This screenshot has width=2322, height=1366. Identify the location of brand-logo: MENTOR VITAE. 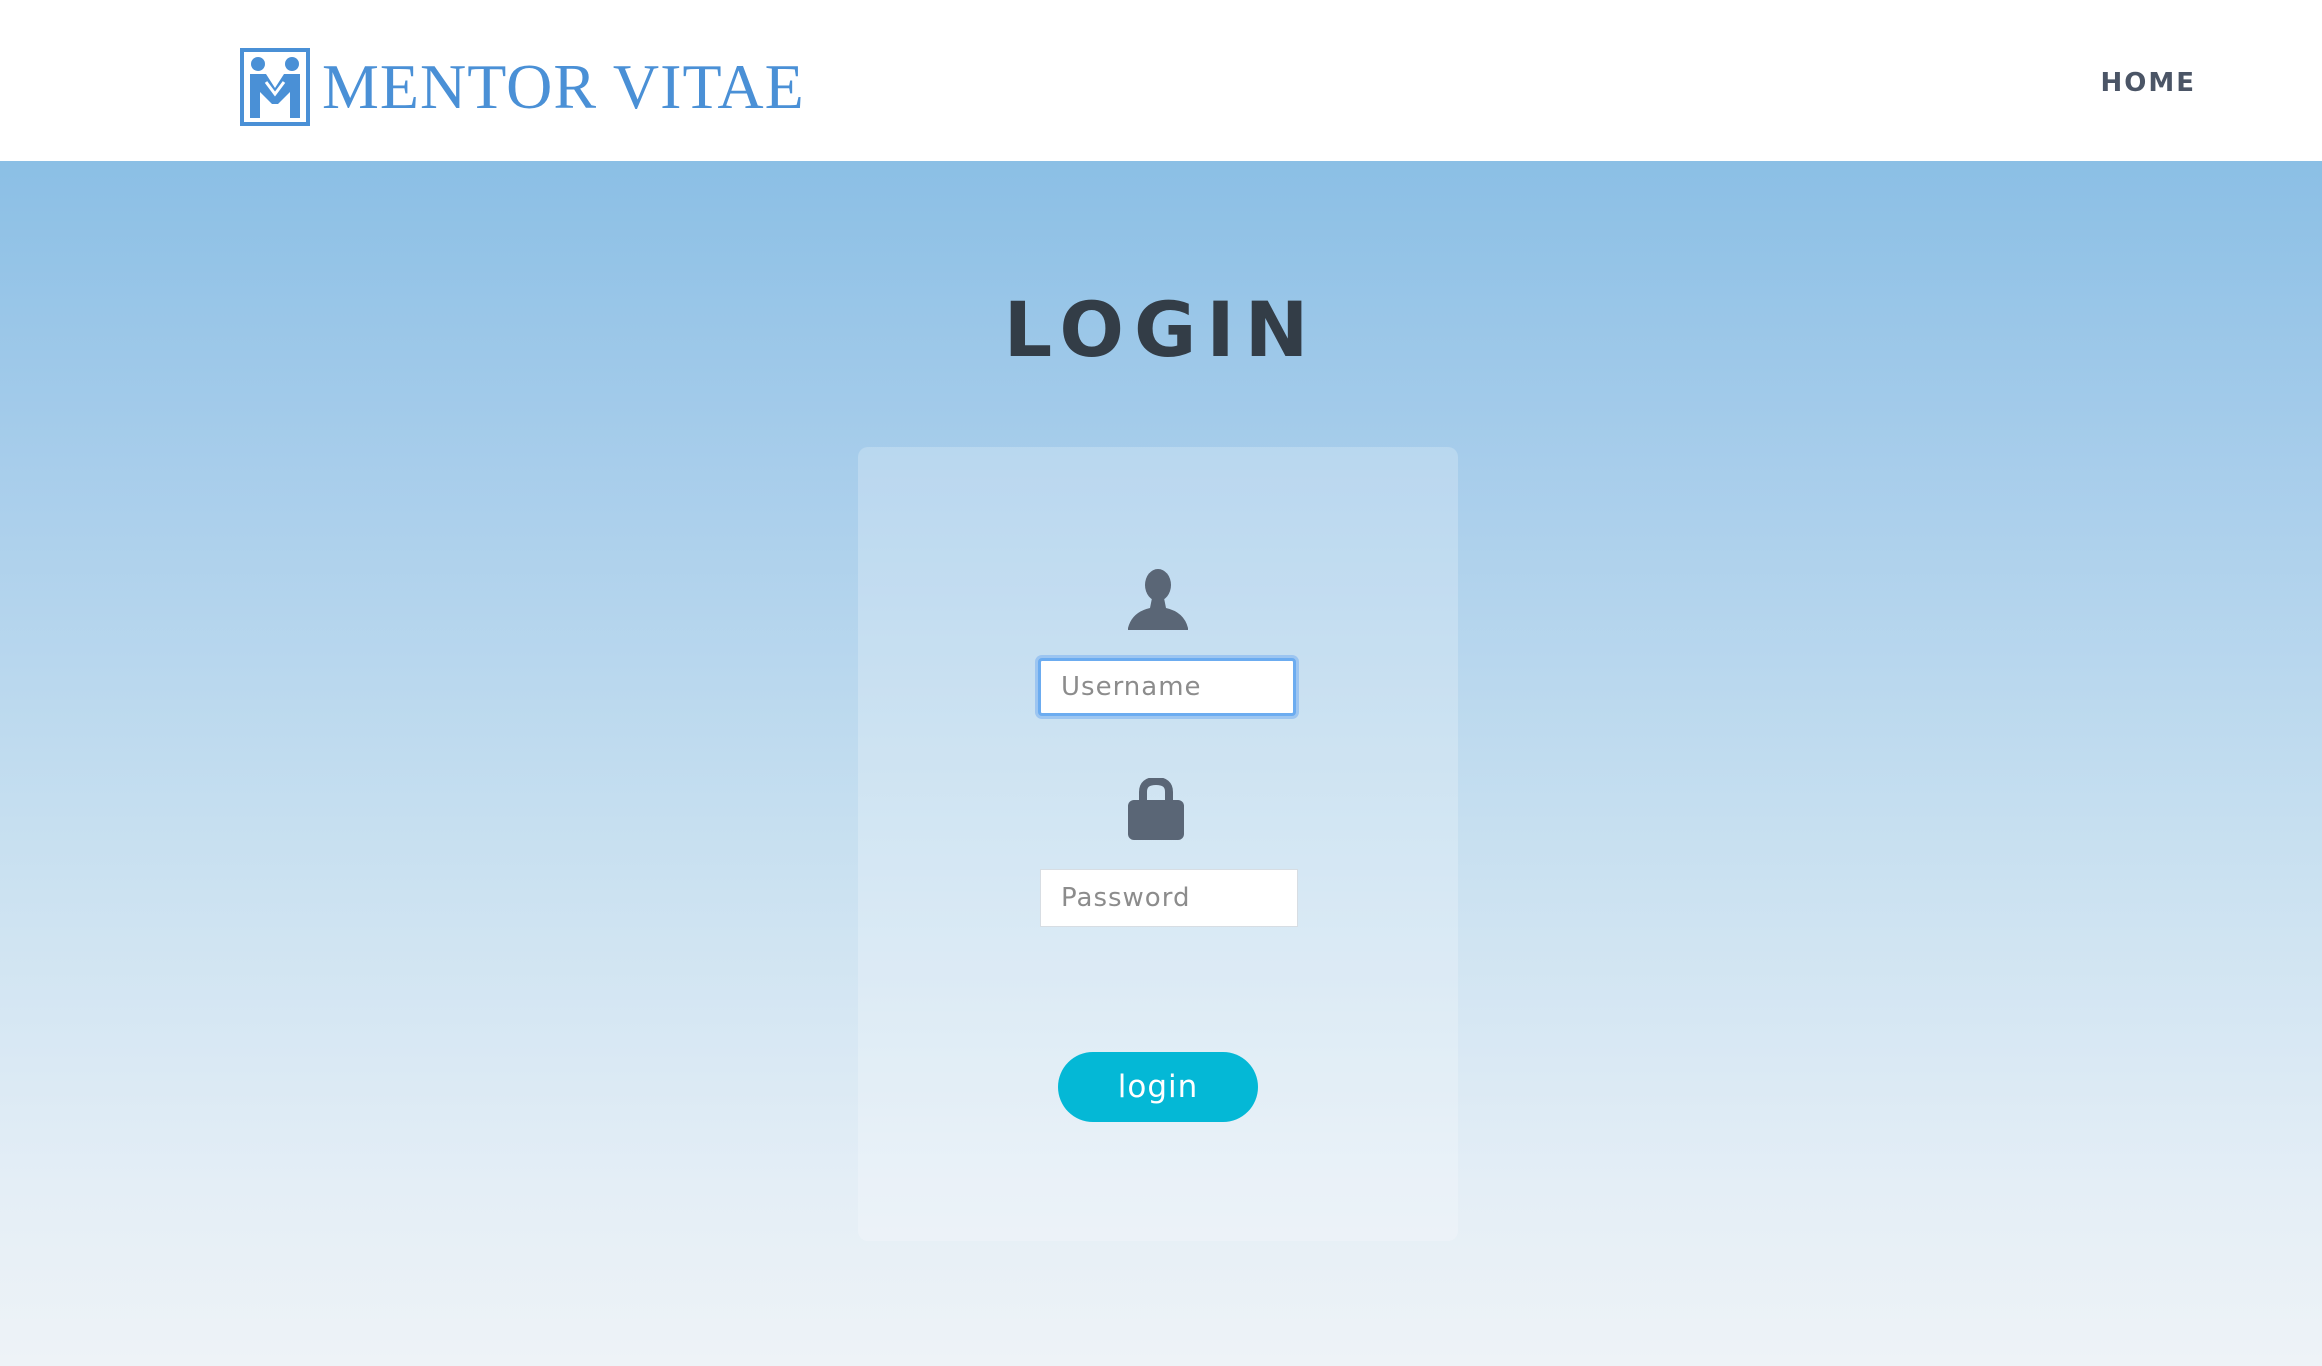
(522, 87).